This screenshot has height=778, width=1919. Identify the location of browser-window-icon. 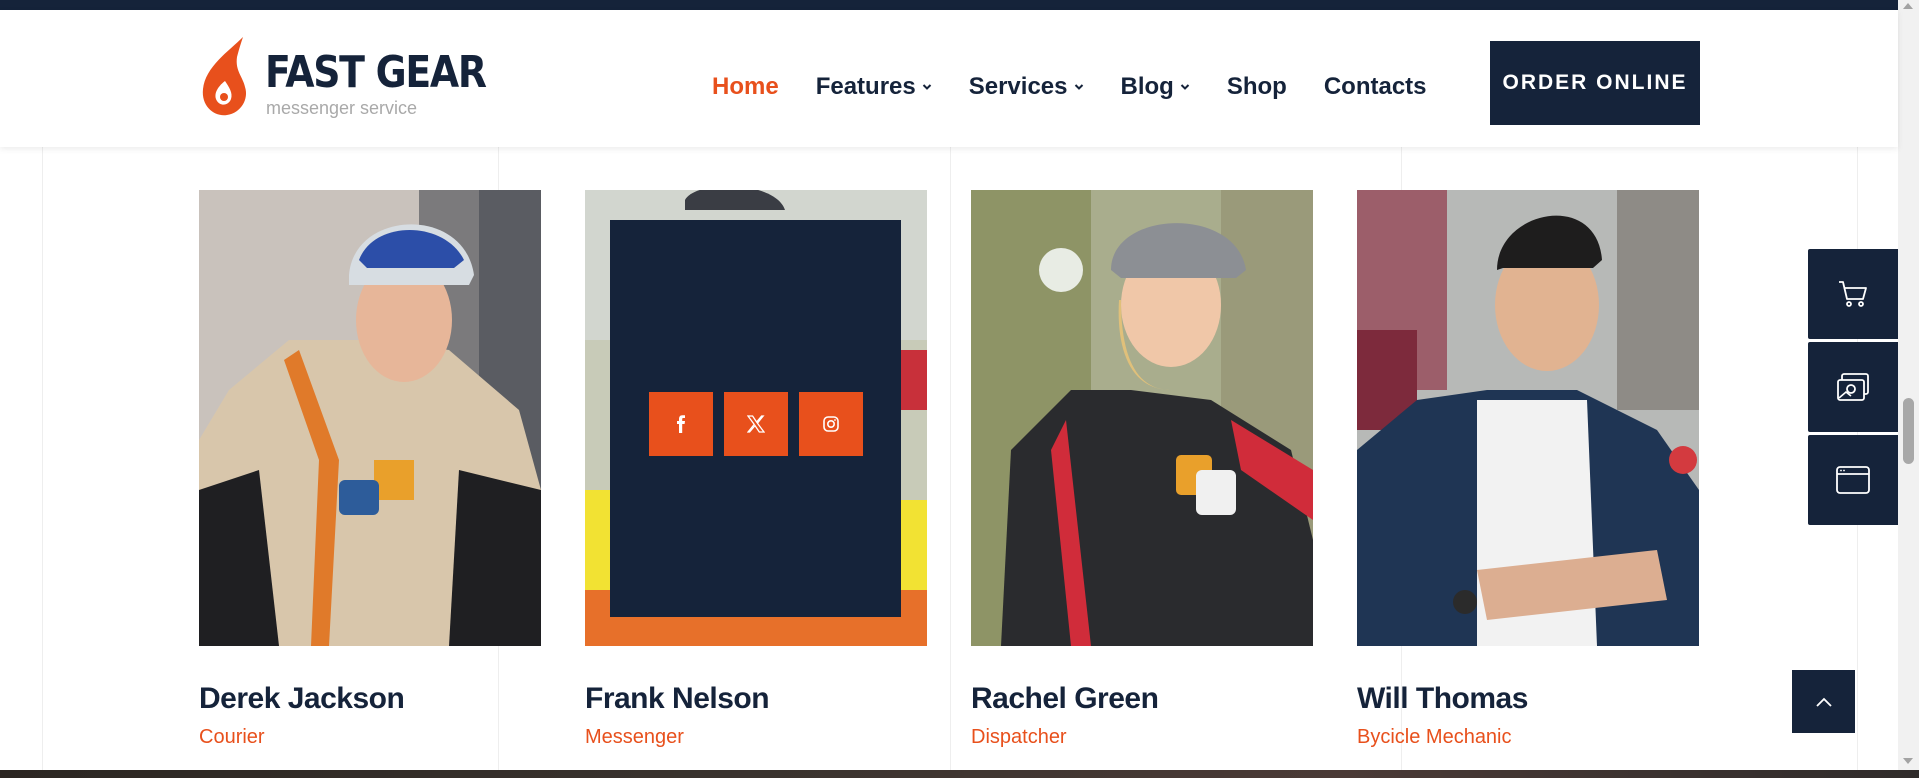
(1853, 480).